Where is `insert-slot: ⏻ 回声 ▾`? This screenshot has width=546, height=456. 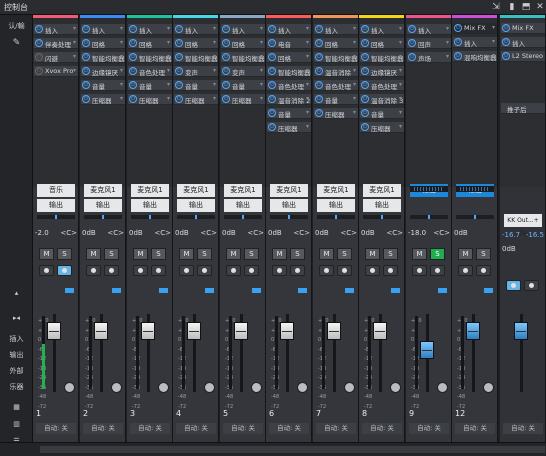 insert-slot: ⏻ 回声 ▾ is located at coordinates (429, 43).